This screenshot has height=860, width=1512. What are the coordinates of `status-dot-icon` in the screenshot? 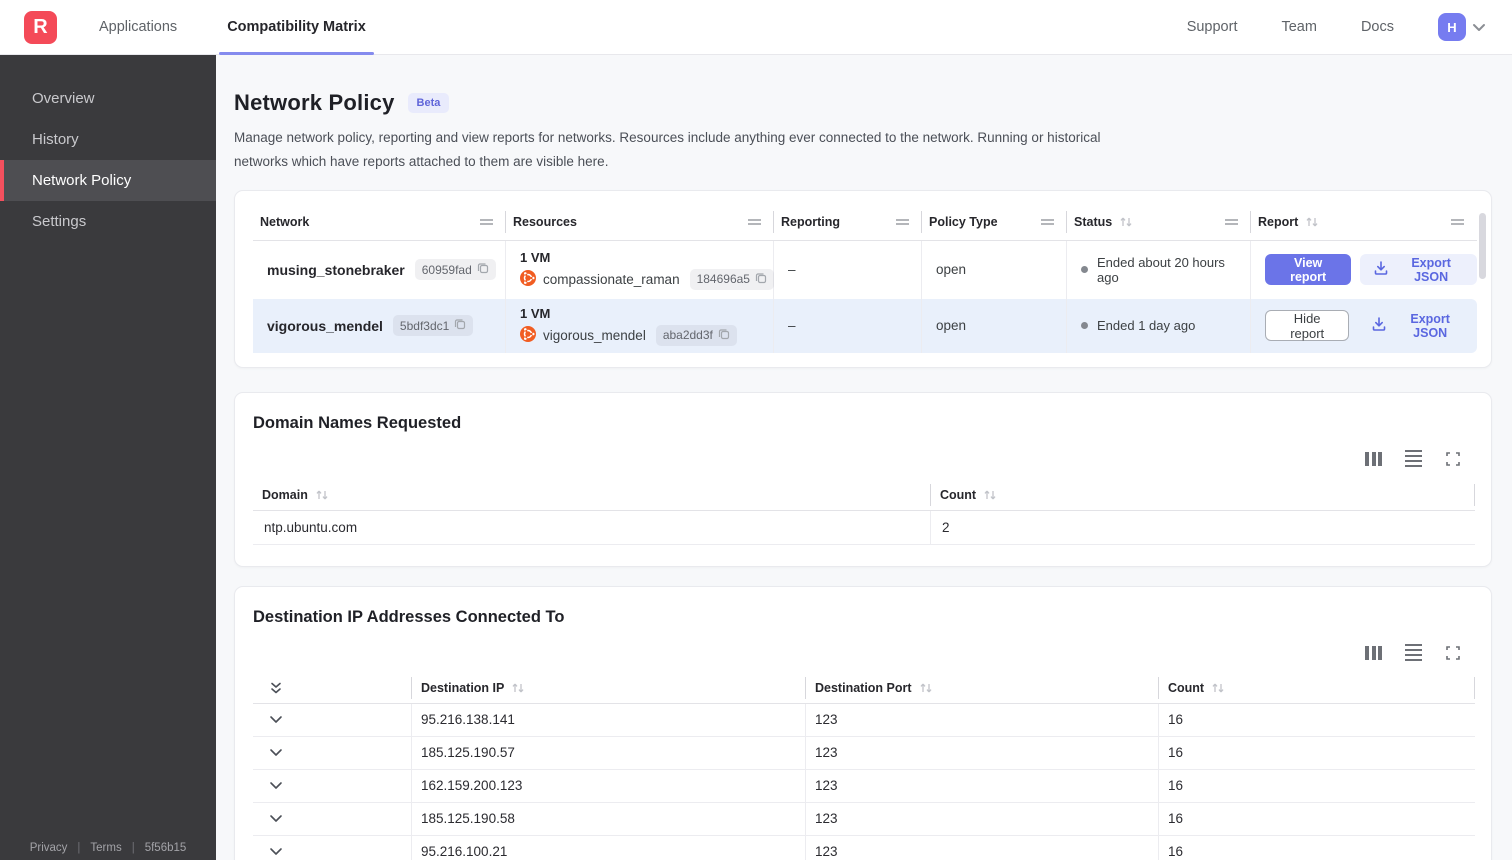 It's located at (1084, 270).